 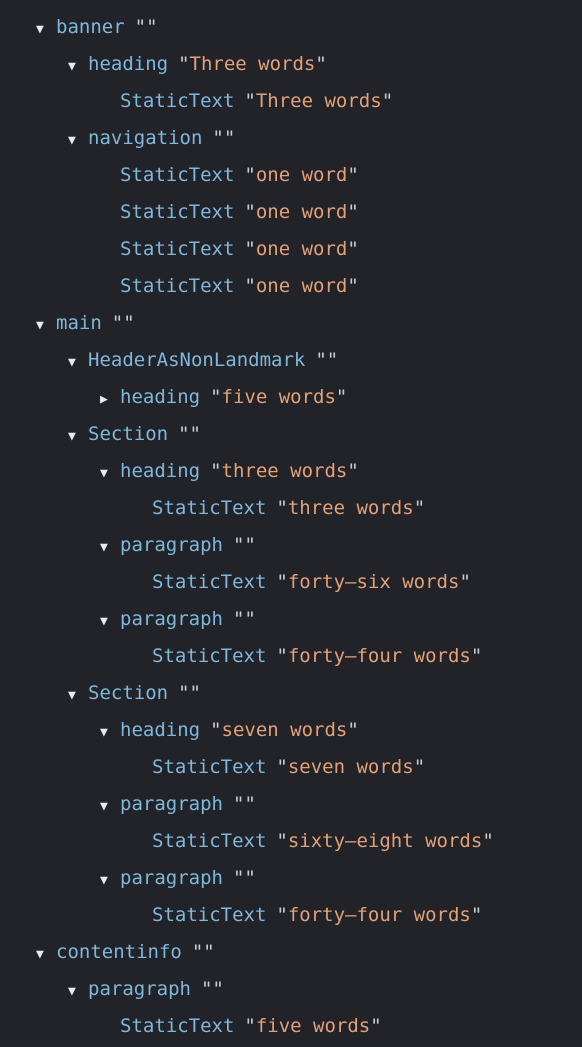 What do you see at coordinates (291, 64) in the screenshot?
I see `tree-row: ▼ heading "Three words"` at bounding box center [291, 64].